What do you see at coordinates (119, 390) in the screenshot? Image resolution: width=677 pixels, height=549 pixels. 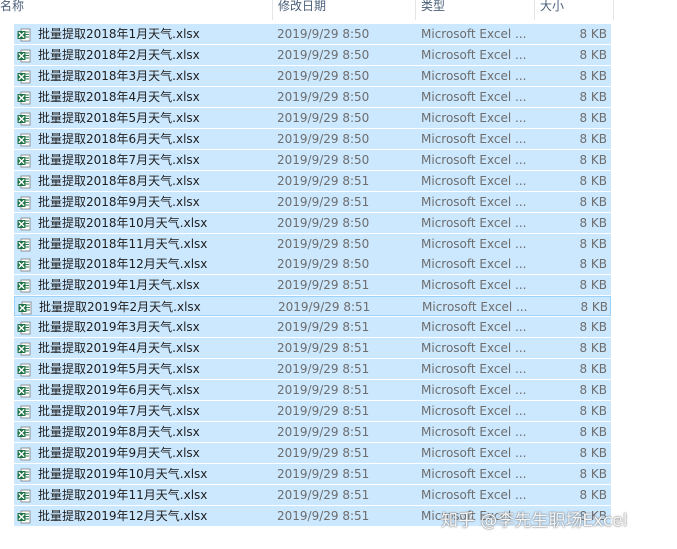 I see `file-name: 批量提取2019年6月天气.xlsx` at bounding box center [119, 390].